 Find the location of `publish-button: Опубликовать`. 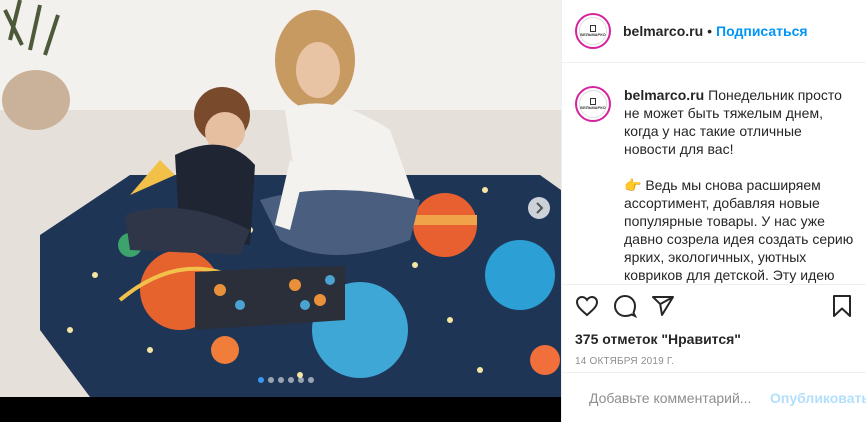

publish-button: Опубликовать is located at coordinates (818, 398).